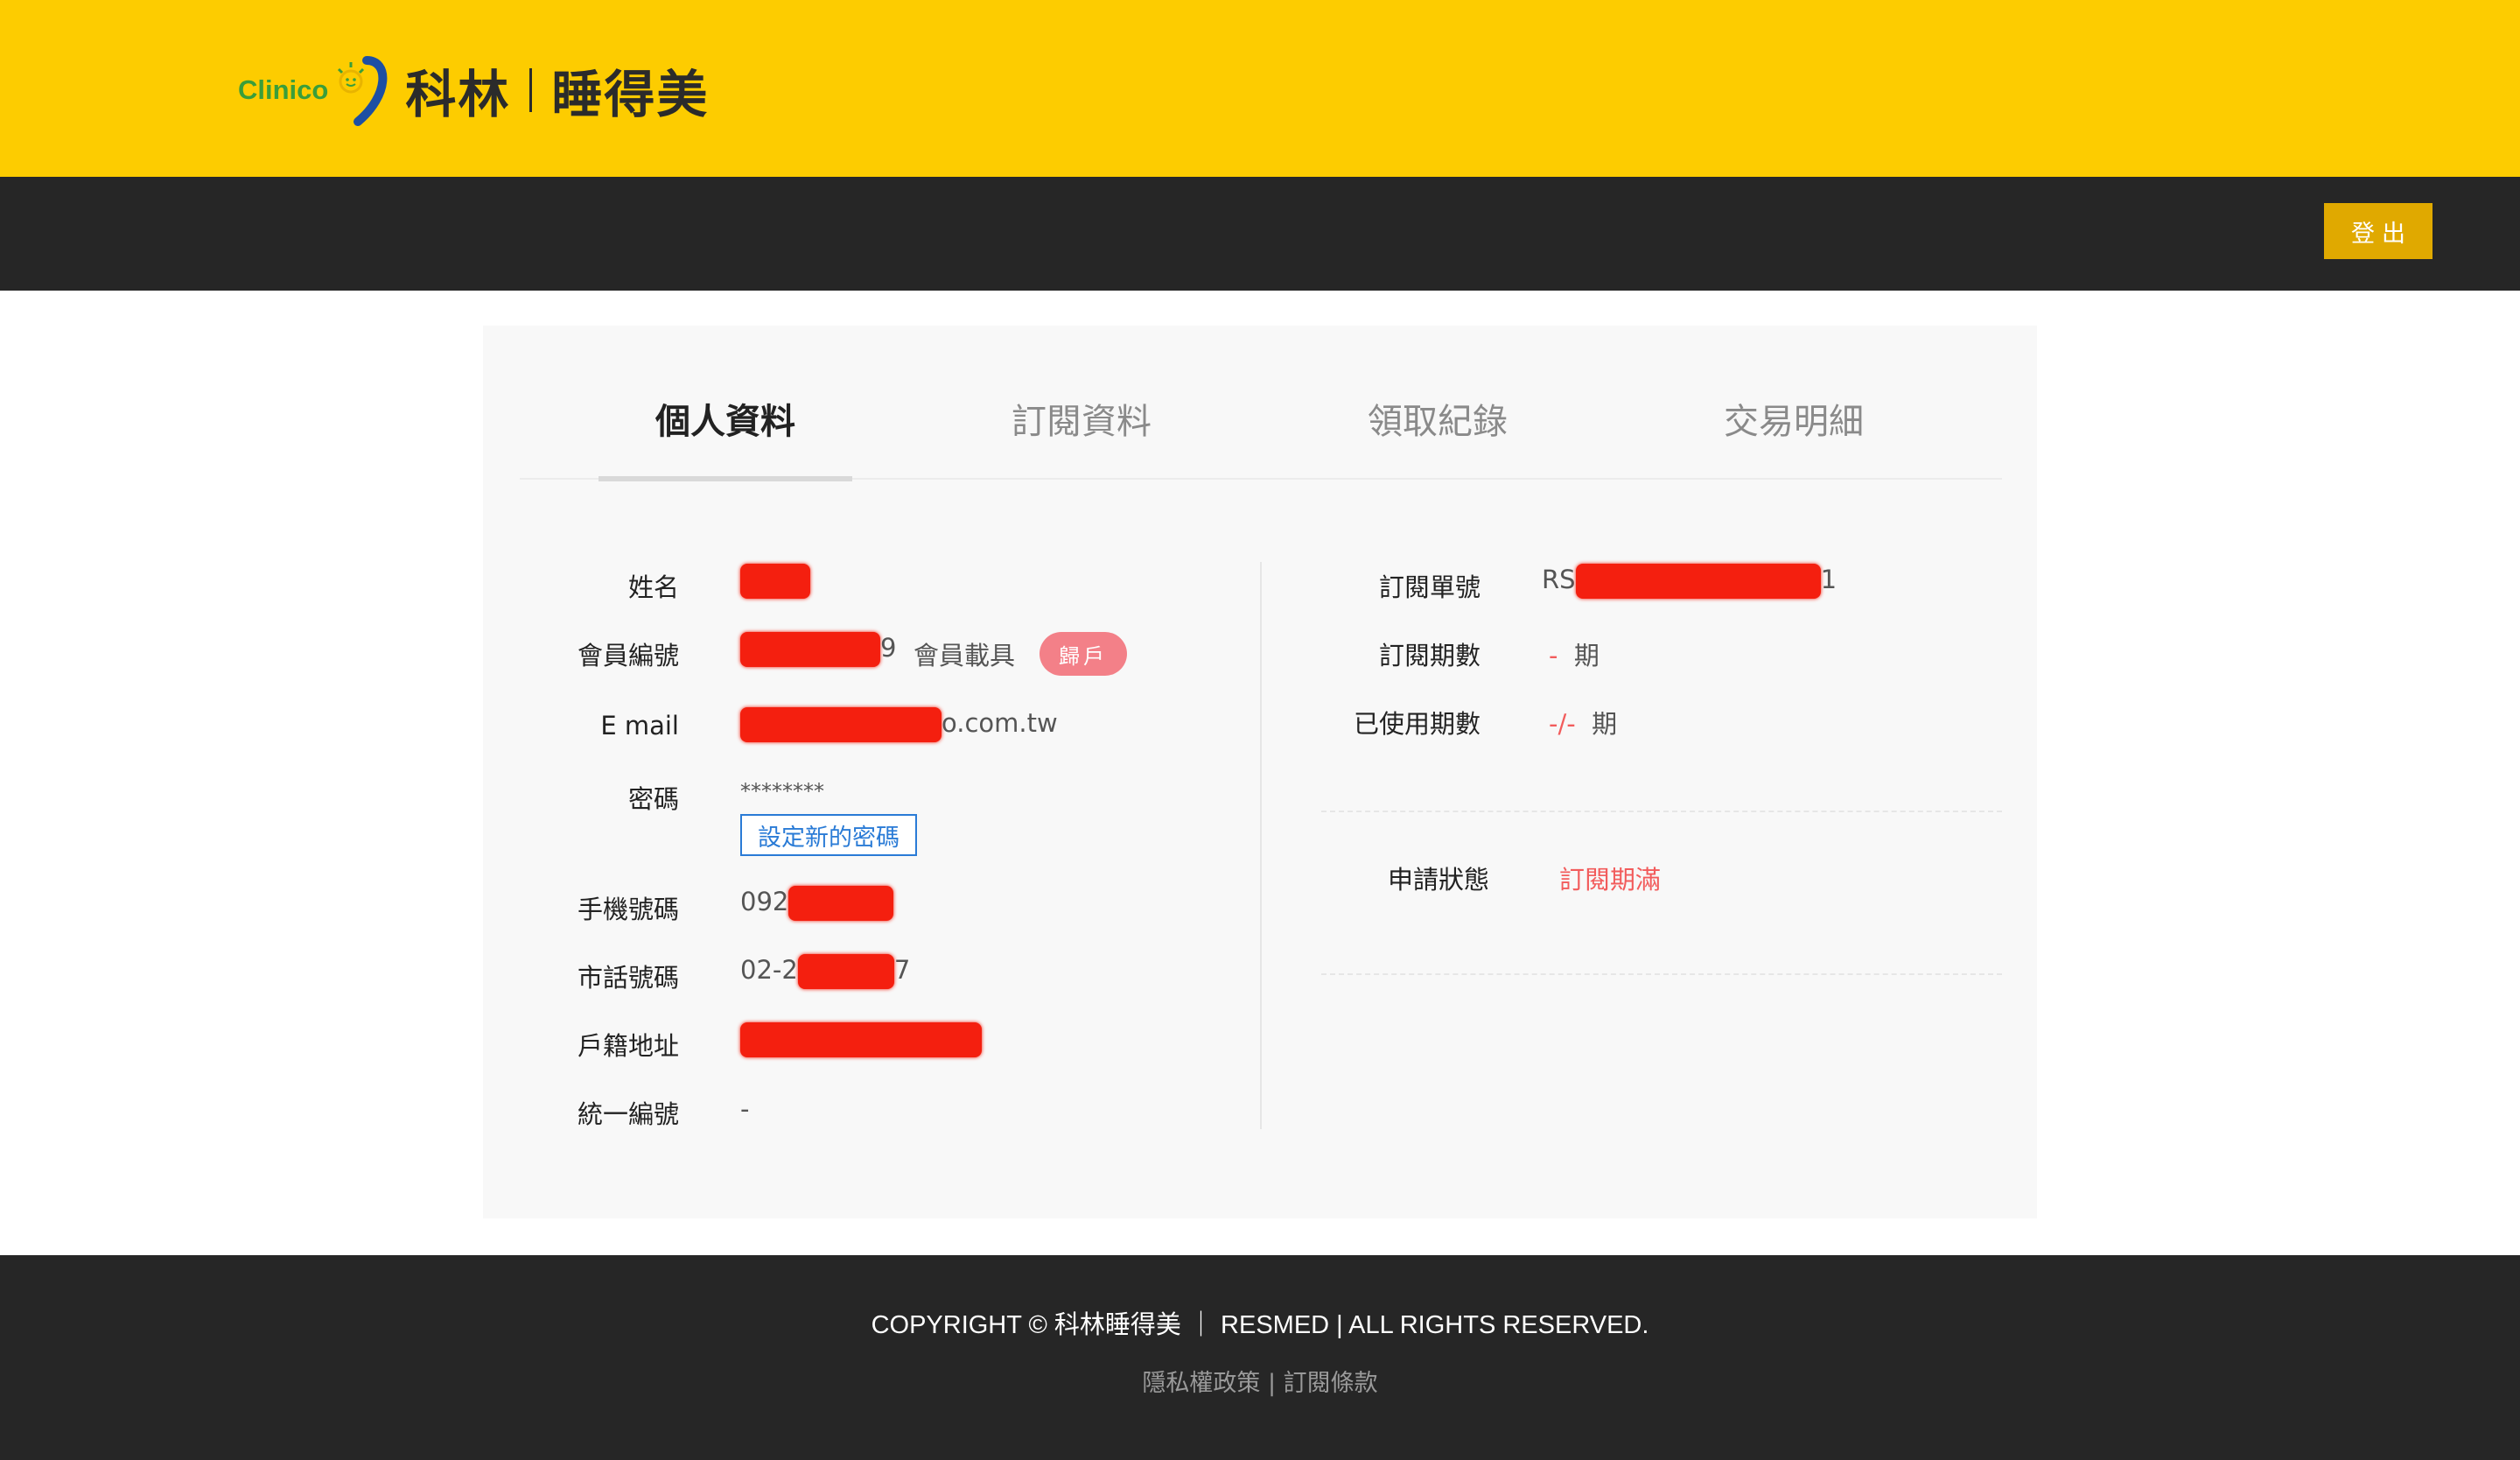 The width and height of the screenshot is (2520, 1460). What do you see at coordinates (1081, 429) in the screenshot?
I see `tab-subscription-info: 訂閱資料` at bounding box center [1081, 429].